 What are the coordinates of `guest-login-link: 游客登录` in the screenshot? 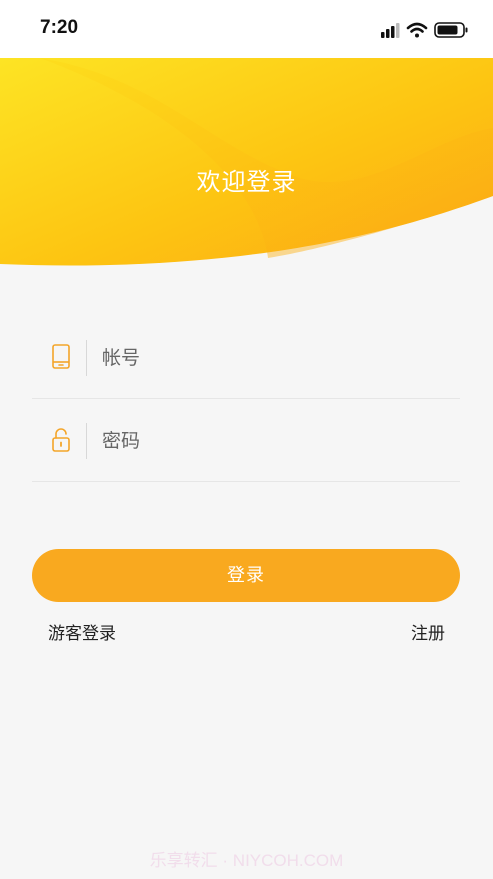 It's located at (82, 631).